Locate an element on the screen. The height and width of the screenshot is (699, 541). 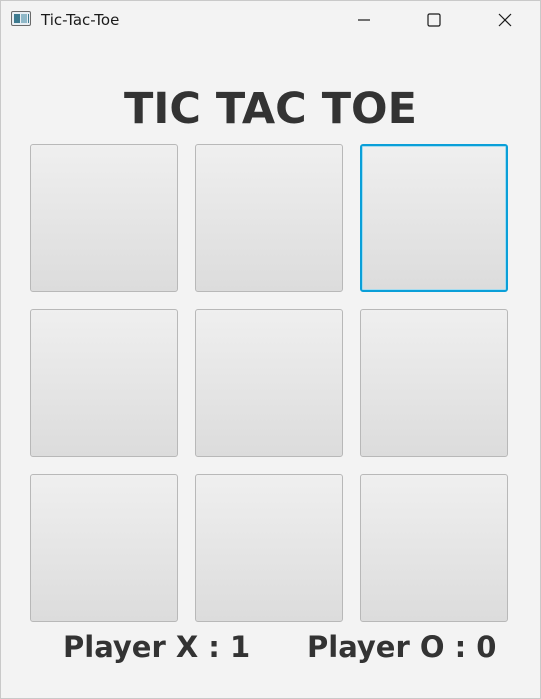
window-title: Tic-Tac-Toe is located at coordinates (80, 20).